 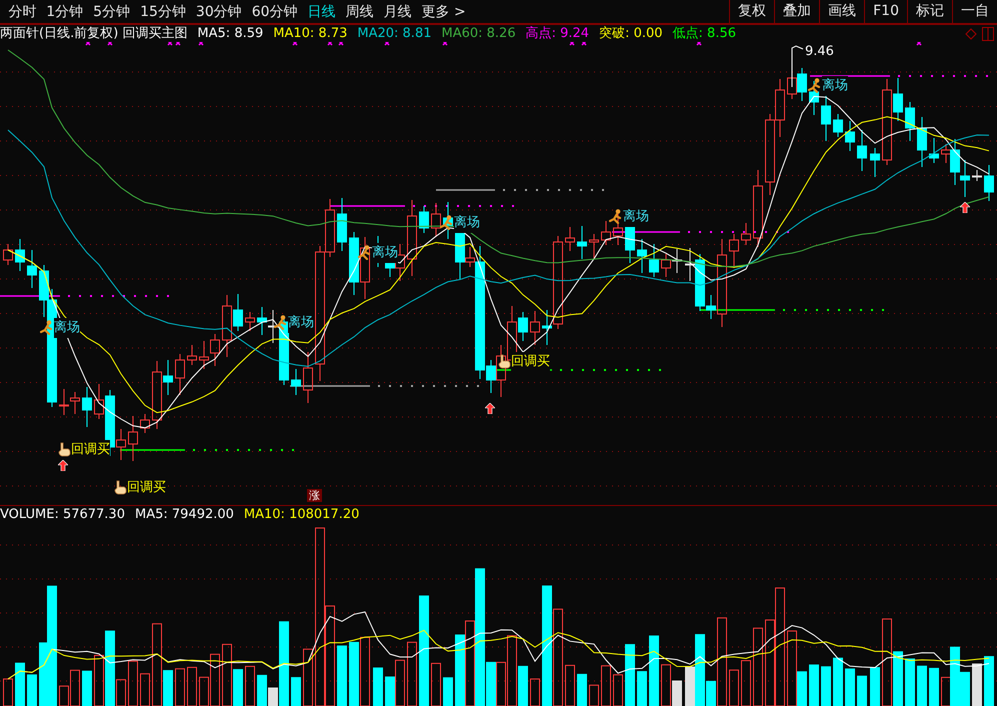 What do you see at coordinates (359, 11) in the screenshot?
I see `timeframe-tab: 周线` at bounding box center [359, 11].